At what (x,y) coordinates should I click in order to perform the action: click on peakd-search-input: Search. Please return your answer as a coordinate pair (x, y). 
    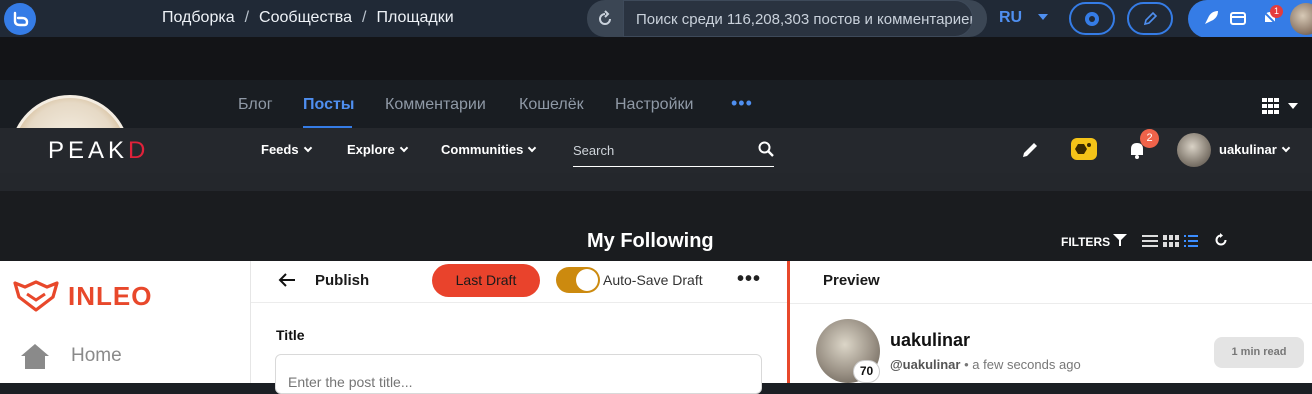
    Looking at the image, I should click on (593, 150).